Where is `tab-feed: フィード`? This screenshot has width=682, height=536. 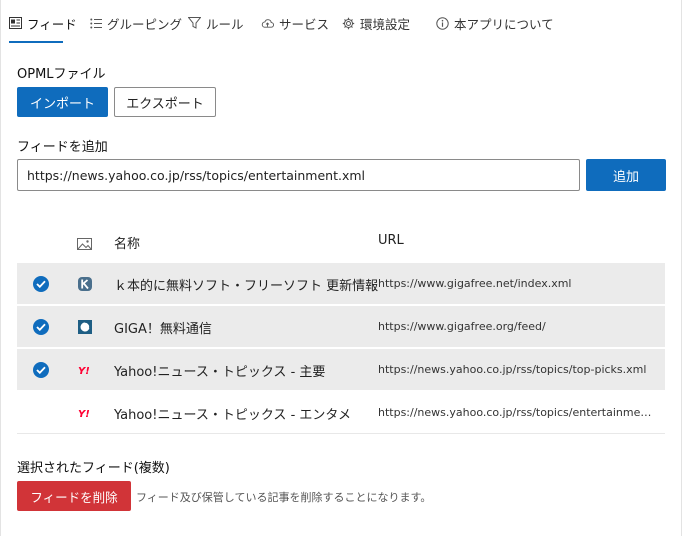 tab-feed: フィード is located at coordinates (43, 23).